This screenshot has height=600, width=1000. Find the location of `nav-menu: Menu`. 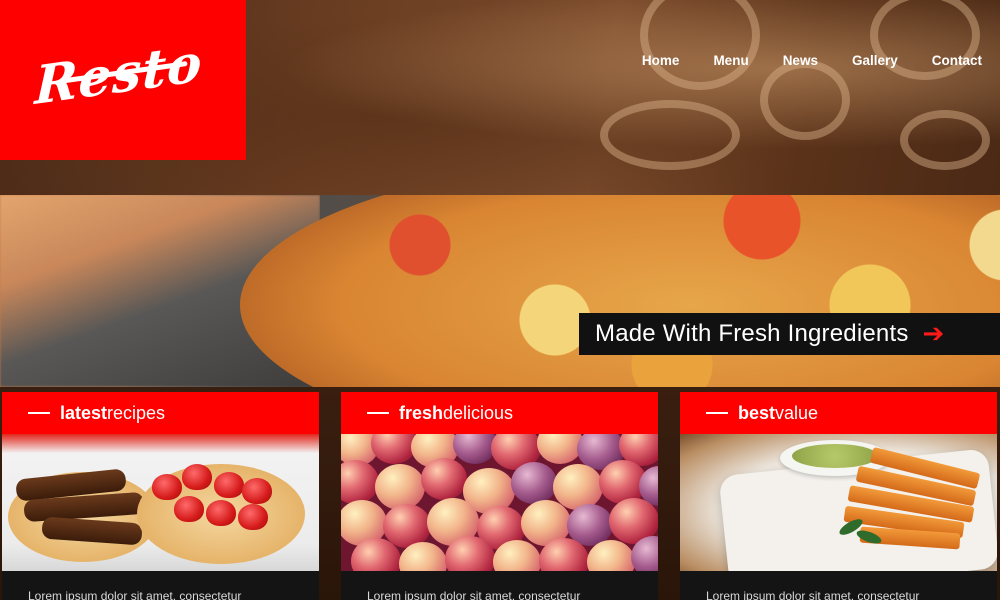

nav-menu: Menu is located at coordinates (730, 60).